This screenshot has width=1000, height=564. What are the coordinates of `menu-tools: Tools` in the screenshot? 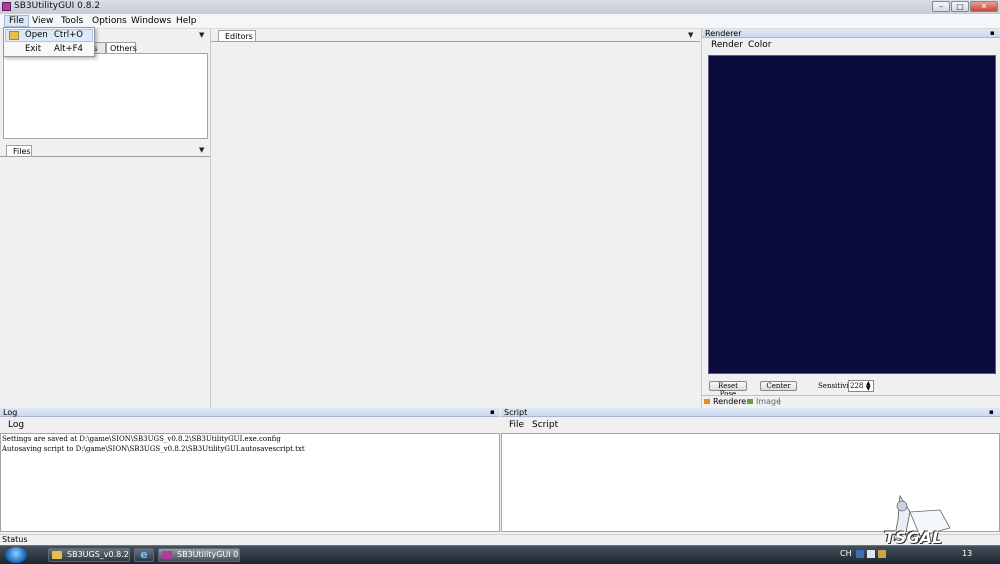 It's located at (72, 21).